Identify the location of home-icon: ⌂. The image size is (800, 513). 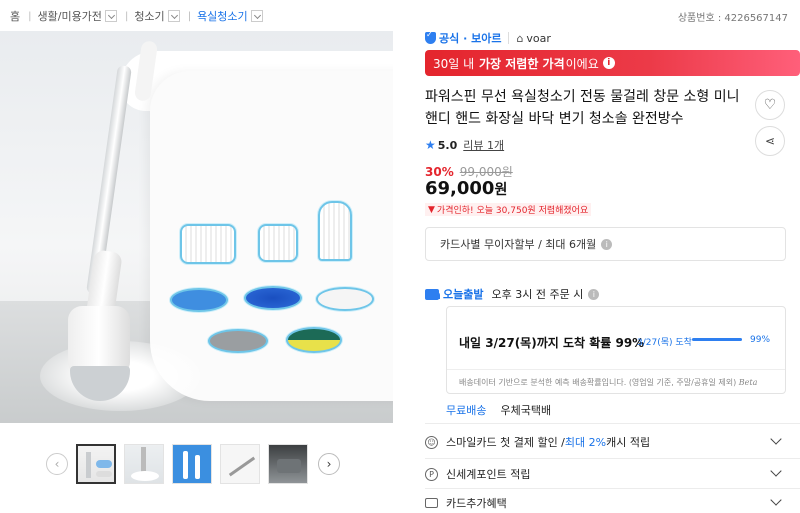
(520, 38).